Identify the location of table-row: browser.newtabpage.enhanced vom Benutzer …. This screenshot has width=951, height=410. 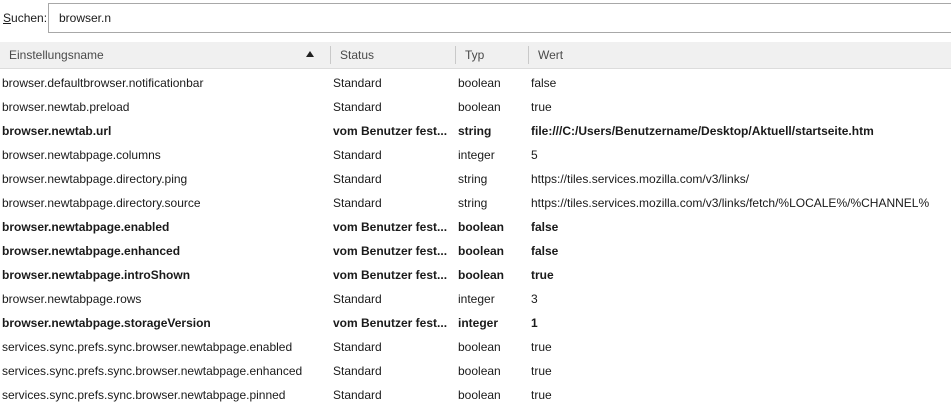
(475, 251).